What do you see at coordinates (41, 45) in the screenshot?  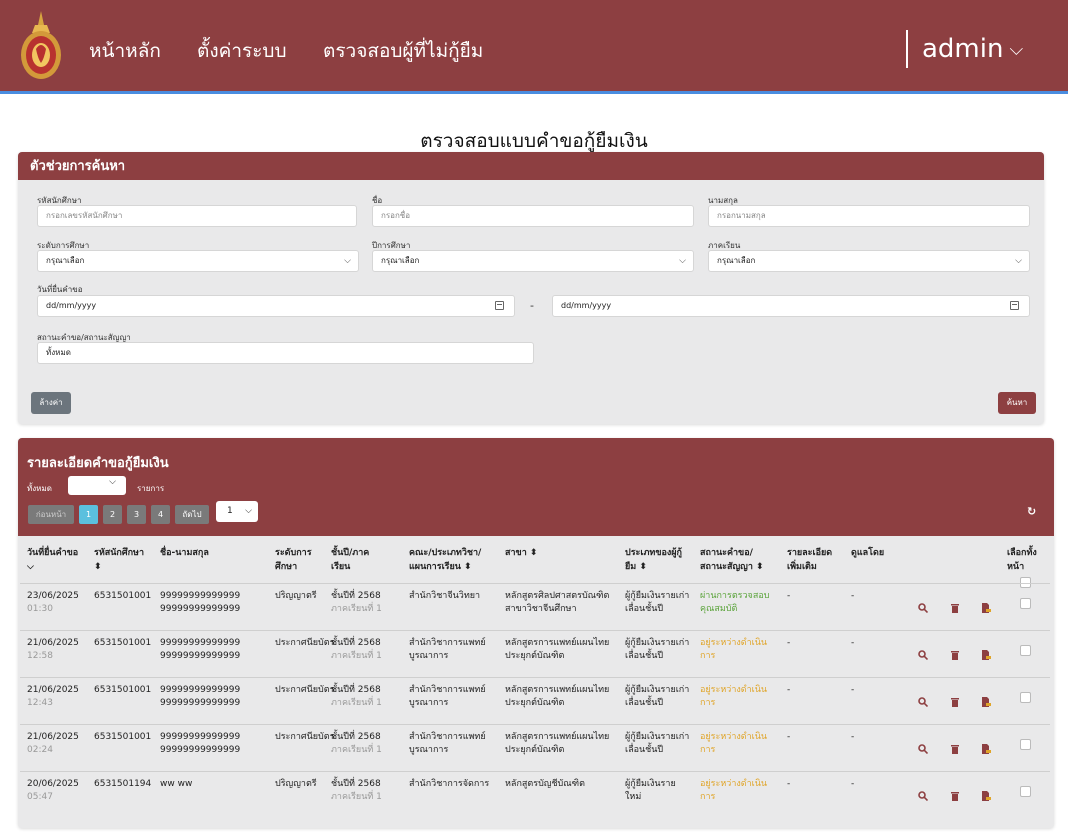 I see `university-logo-icon` at bounding box center [41, 45].